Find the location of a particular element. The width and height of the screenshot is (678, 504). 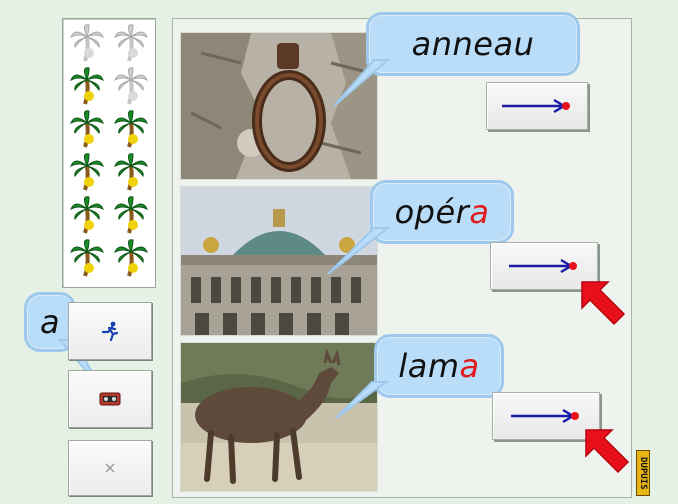

word-bubble-lama: lama is located at coordinates (439, 366).